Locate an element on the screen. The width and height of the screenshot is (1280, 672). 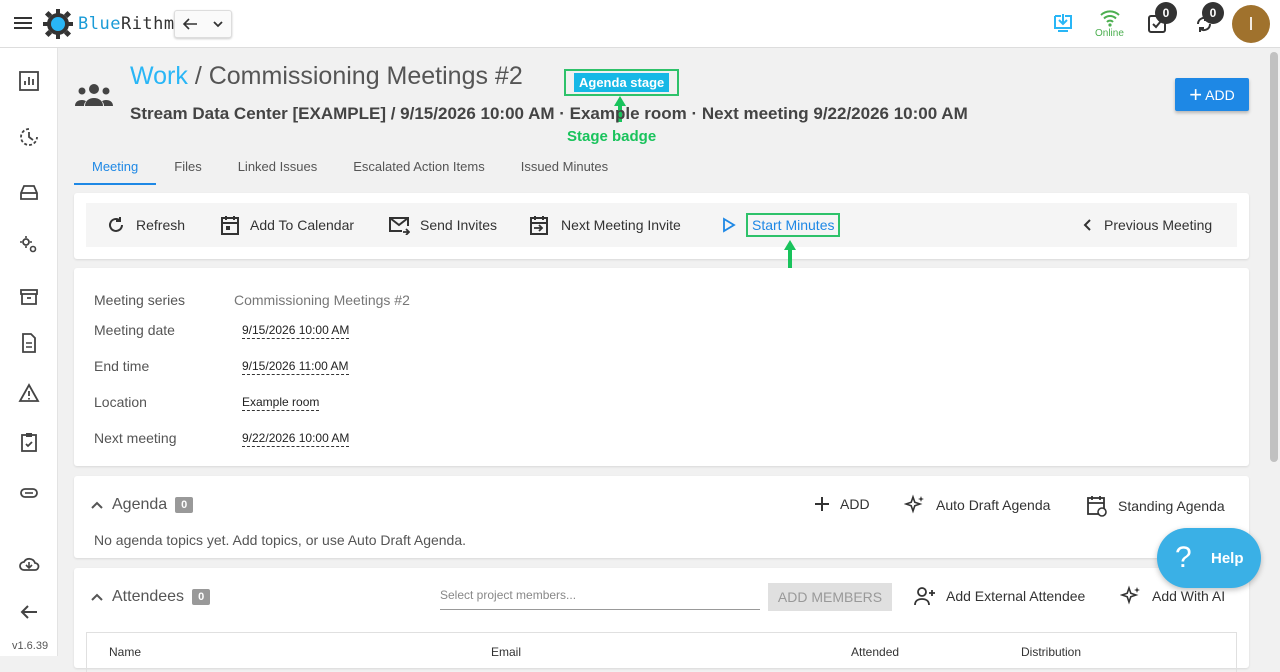
column-header: Name is located at coordinates (125, 652).